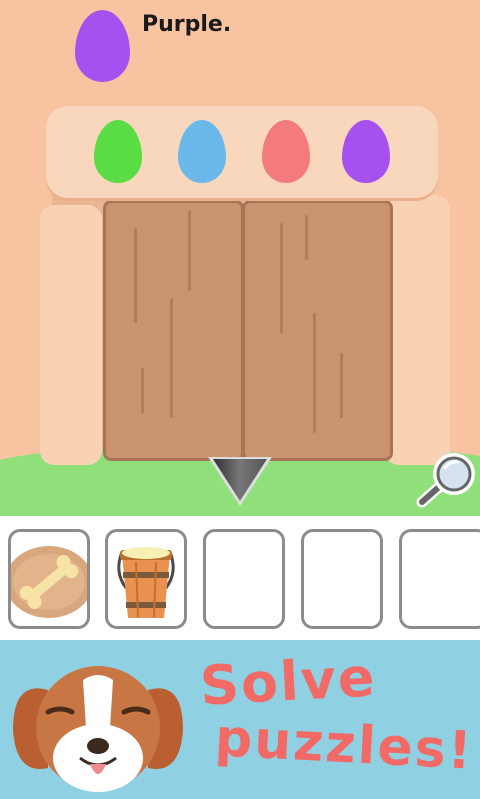 Image resolution: width=480 pixels, height=799 pixels. I want to click on hint-egg-icon, so click(102, 46).